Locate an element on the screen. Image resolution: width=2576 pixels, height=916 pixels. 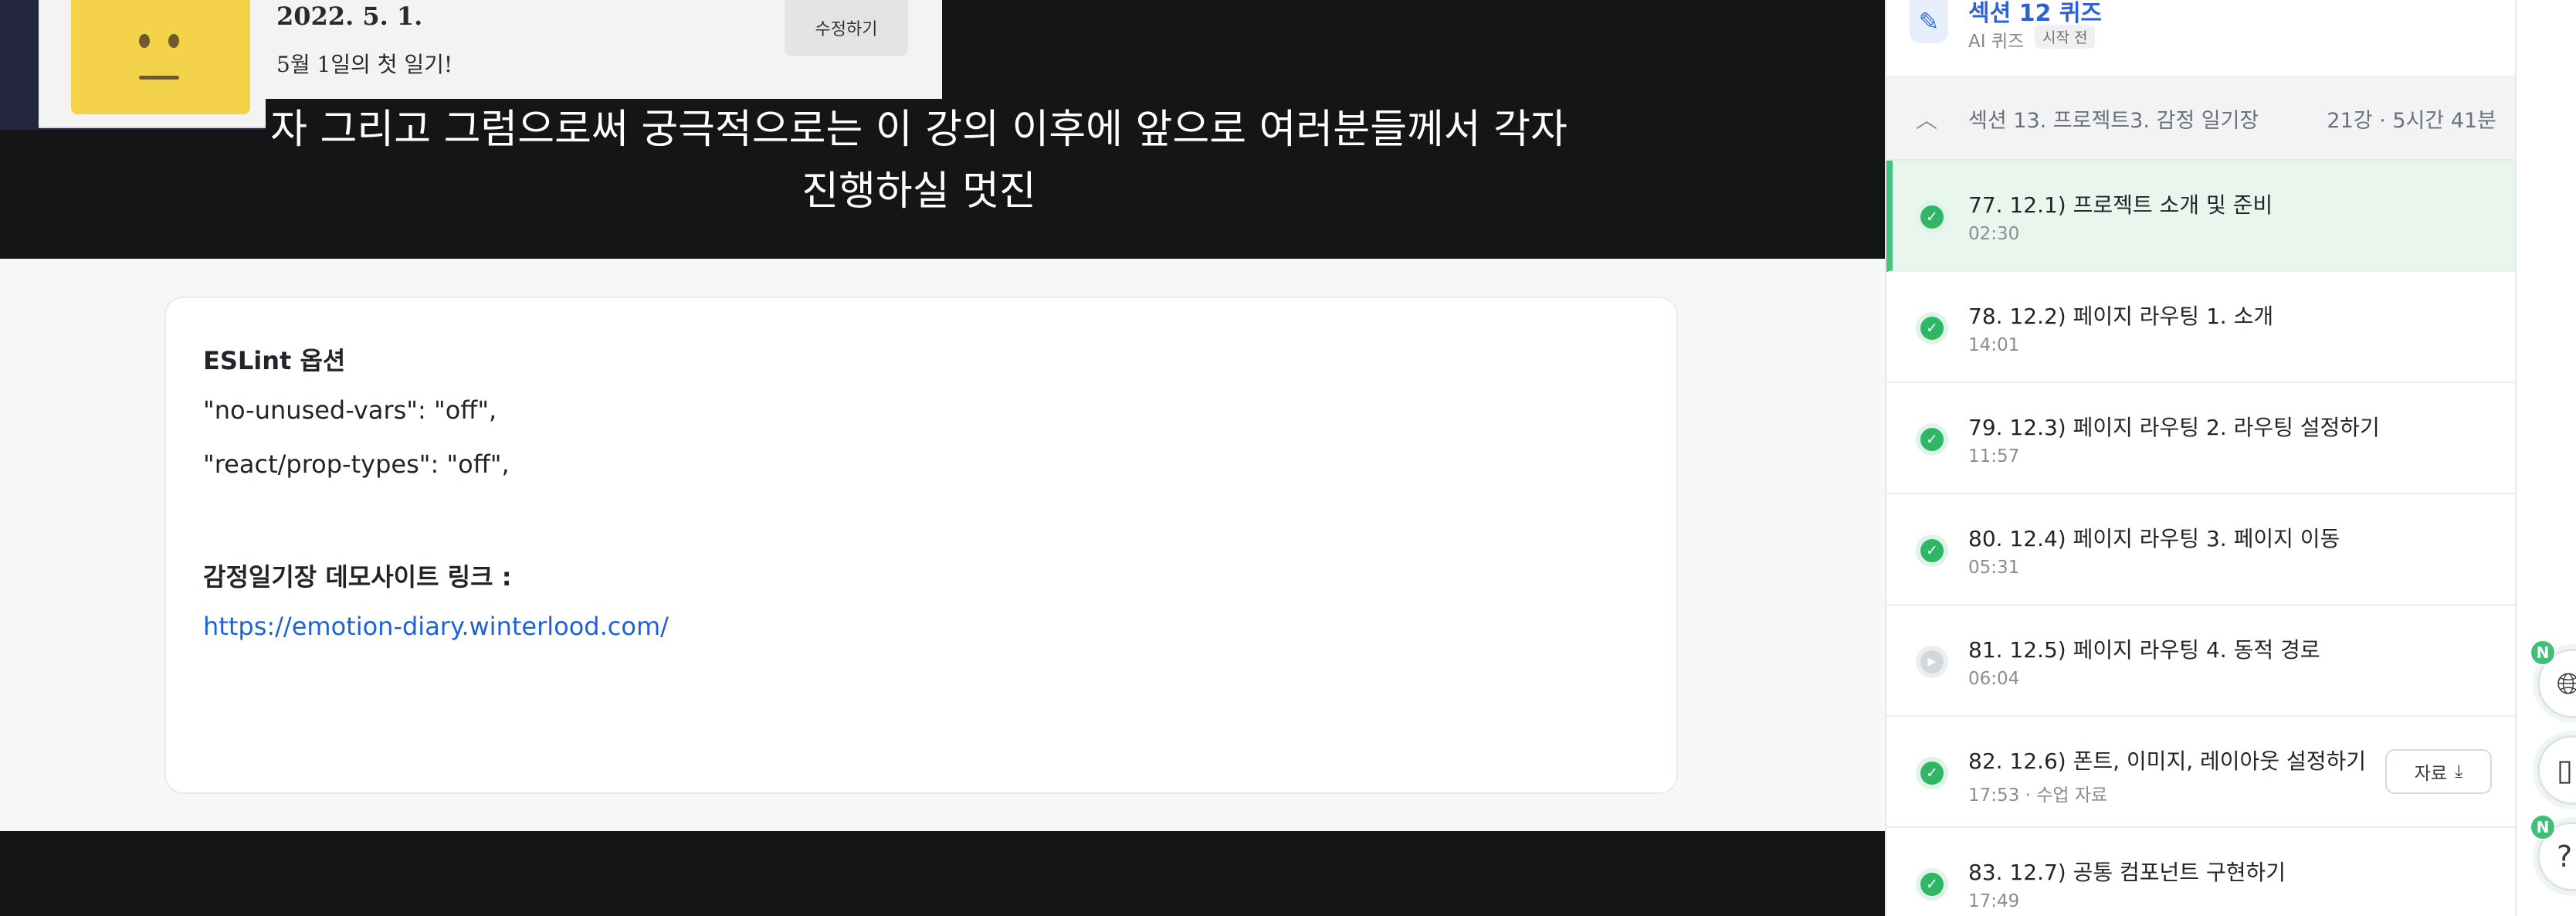
demo-heading: 감정일기장 데모사이트 링크 : is located at coordinates (357, 577).